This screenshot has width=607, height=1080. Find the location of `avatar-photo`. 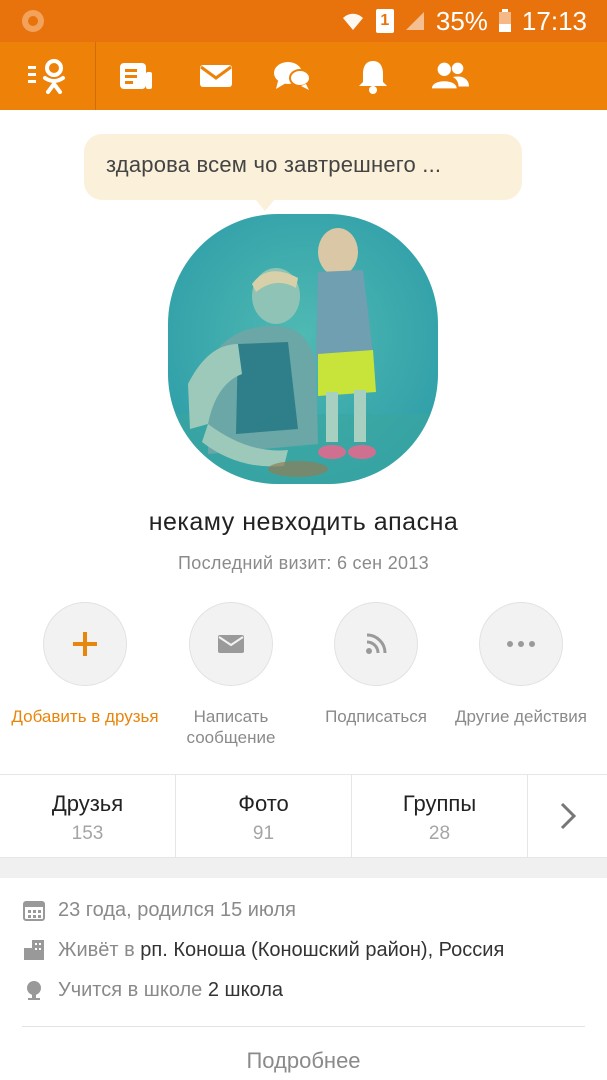

avatar-photo is located at coordinates (303, 349).